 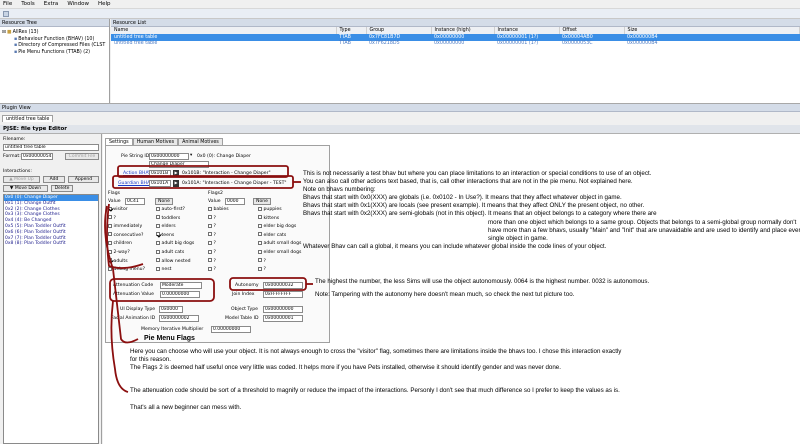 I want to click on arrow-up-icon: ▲, so click(x=11, y=179).